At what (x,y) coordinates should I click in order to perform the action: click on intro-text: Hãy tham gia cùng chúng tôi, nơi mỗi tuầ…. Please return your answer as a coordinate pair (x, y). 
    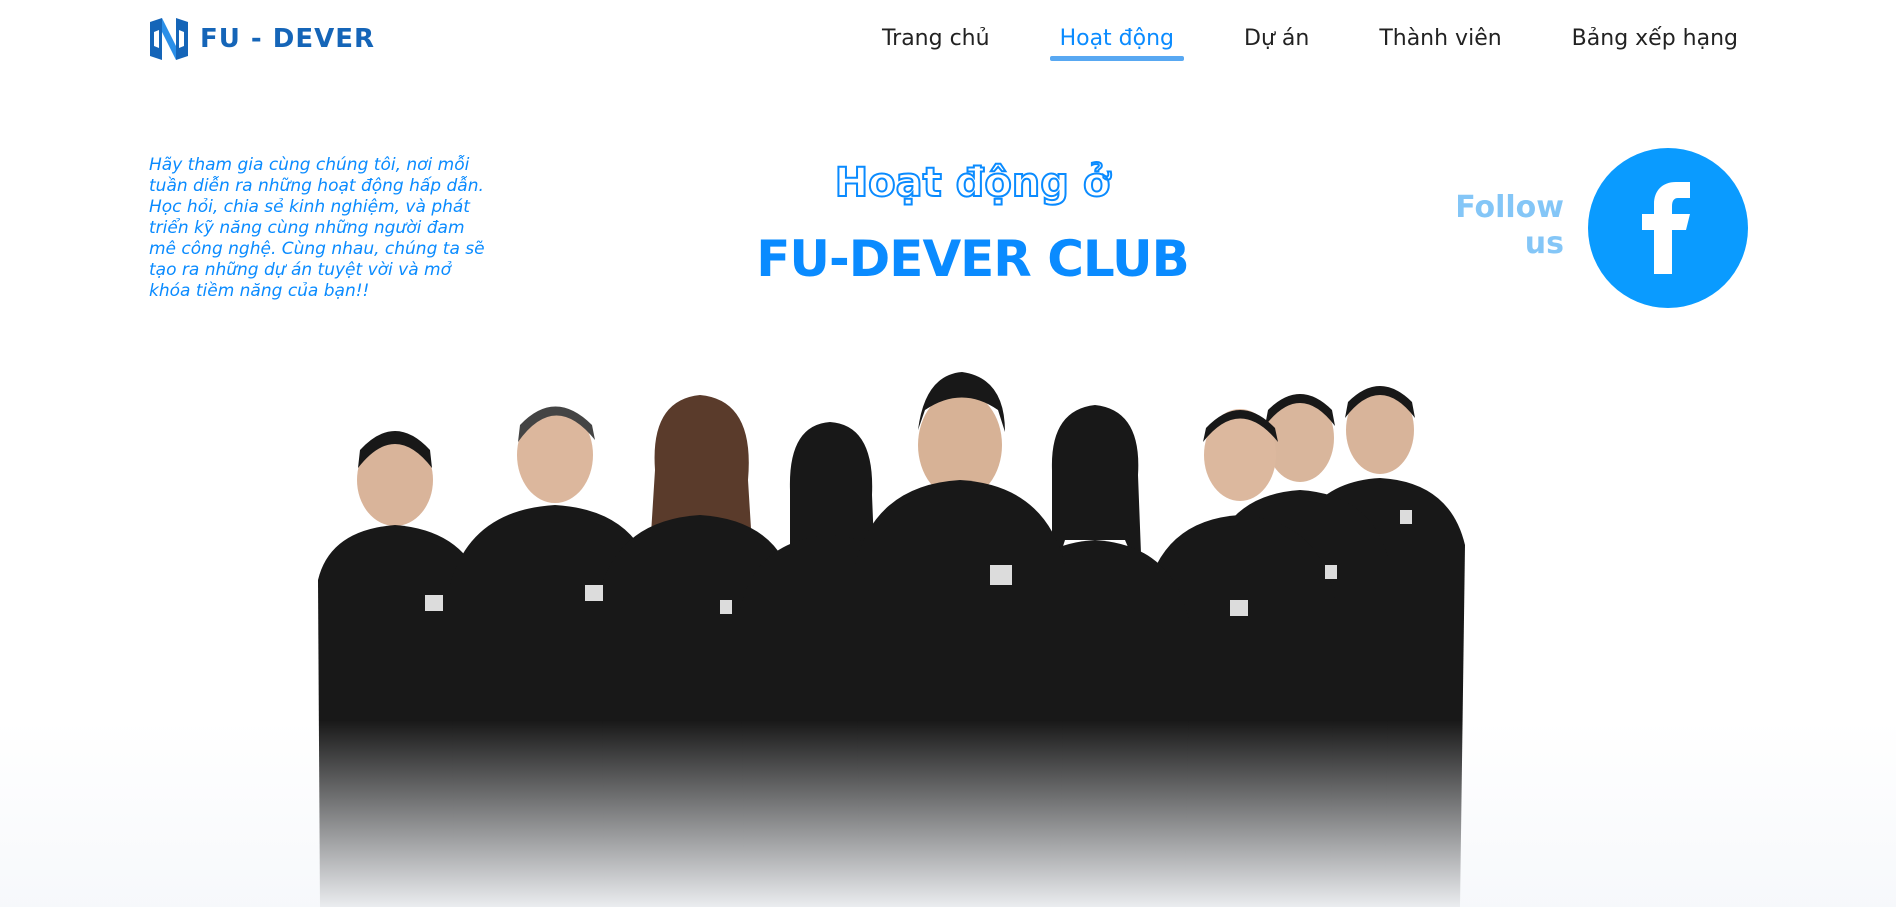
    Looking at the image, I should click on (317, 228).